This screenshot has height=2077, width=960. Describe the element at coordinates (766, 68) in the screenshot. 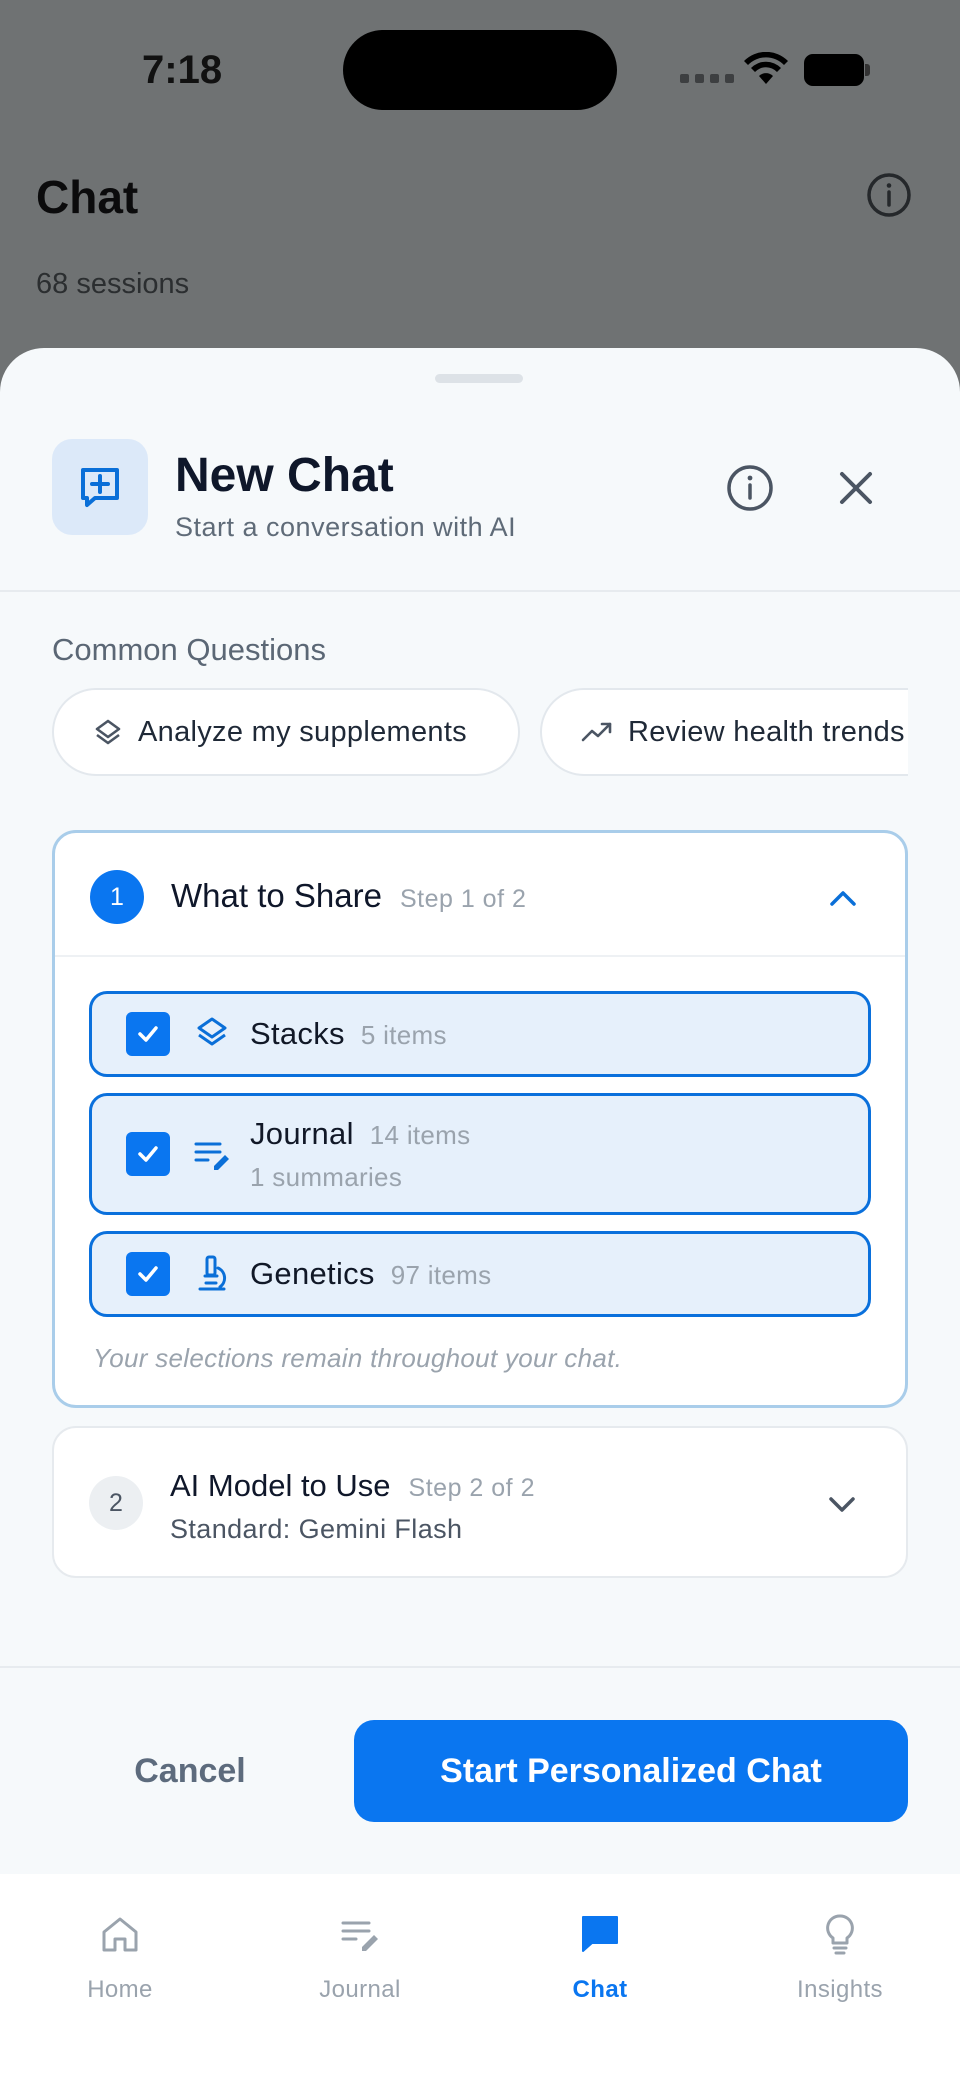

I see `wifi-icon` at that location.